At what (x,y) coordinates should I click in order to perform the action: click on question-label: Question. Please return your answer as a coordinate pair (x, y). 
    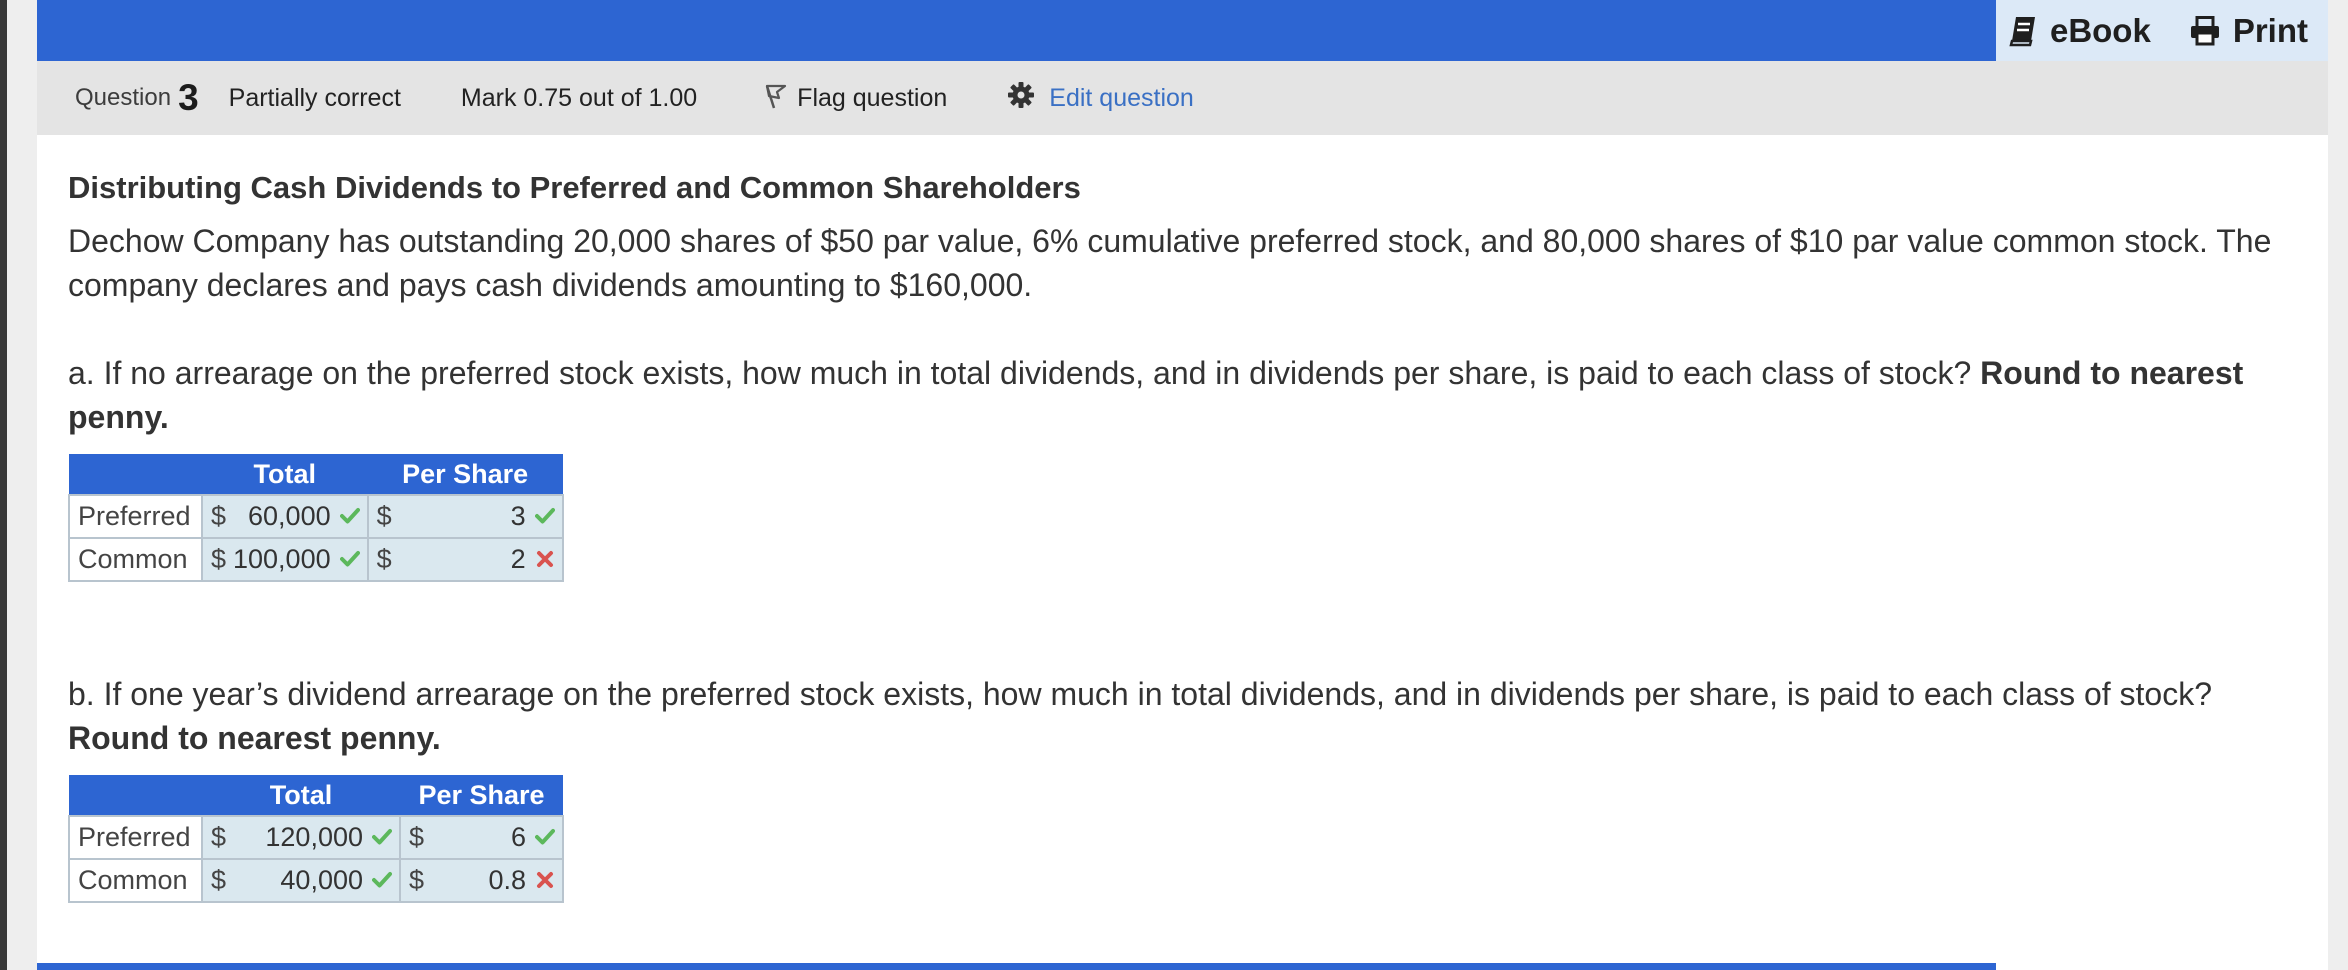
    Looking at the image, I should click on (123, 97).